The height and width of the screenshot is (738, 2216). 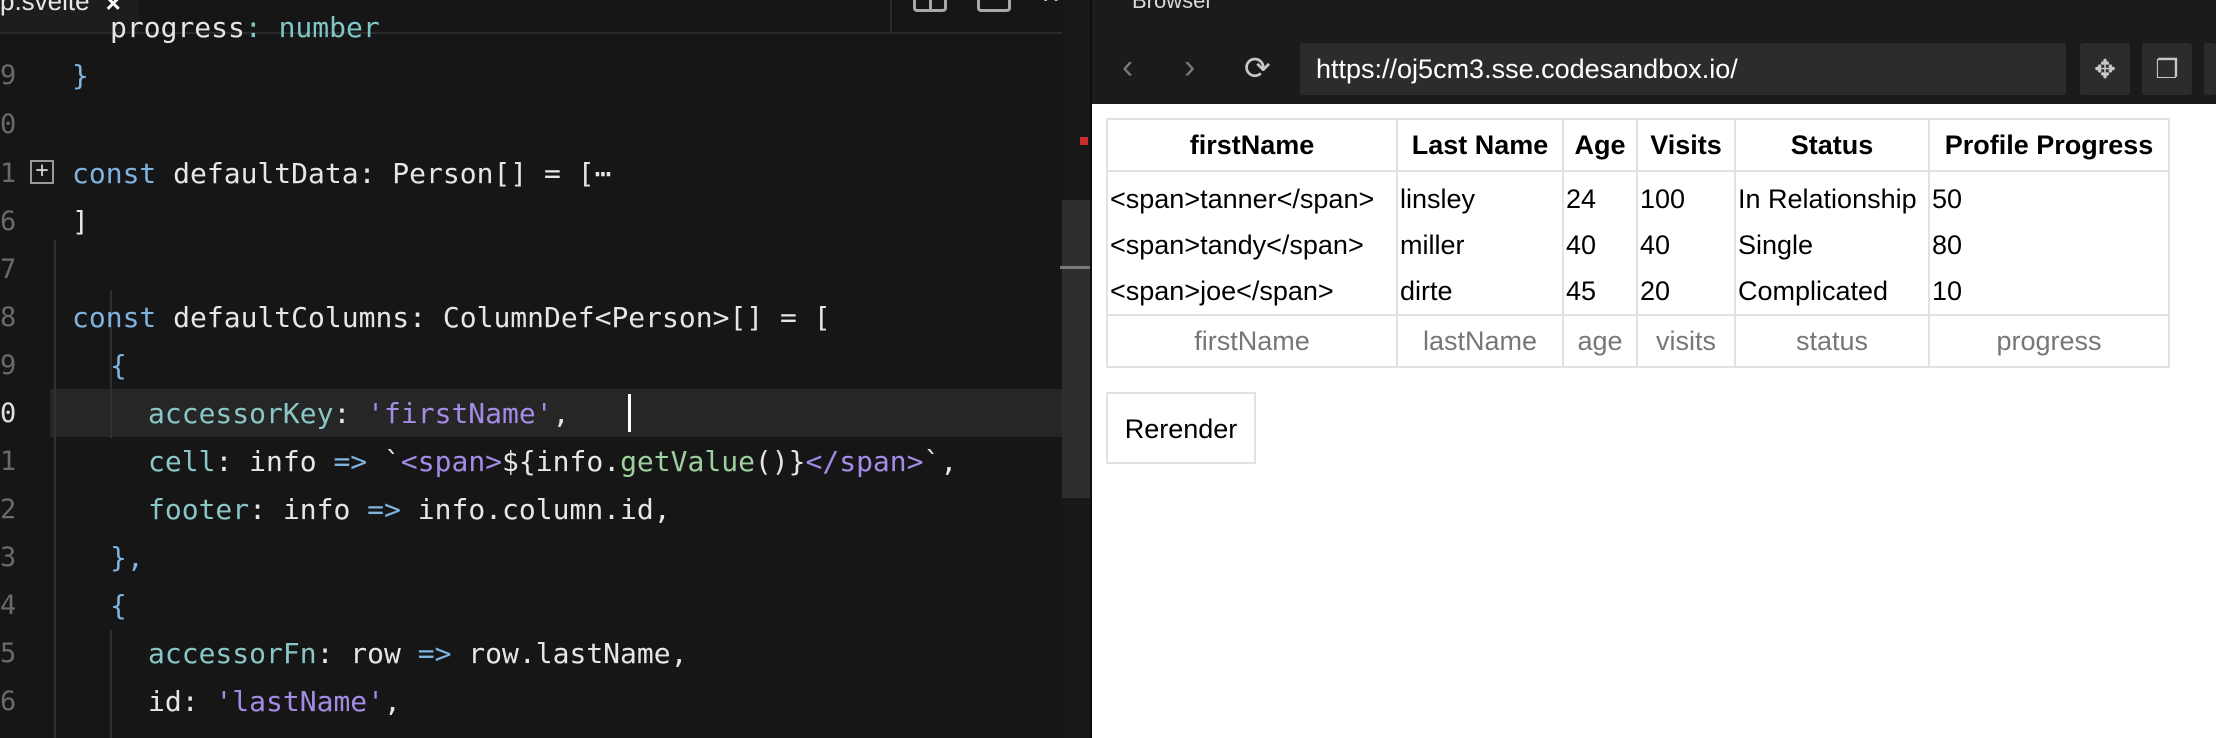 What do you see at coordinates (1686, 291) in the screenshot?
I see `table-cell: 20` at bounding box center [1686, 291].